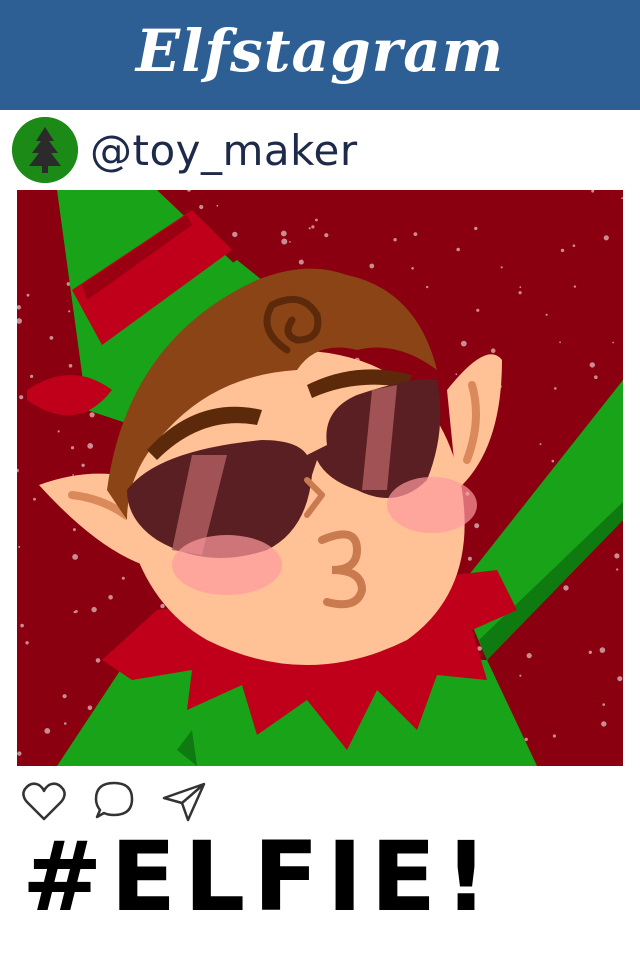 This screenshot has width=640, height=960. I want to click on app-title: Elfstagram, so click(320, 51).